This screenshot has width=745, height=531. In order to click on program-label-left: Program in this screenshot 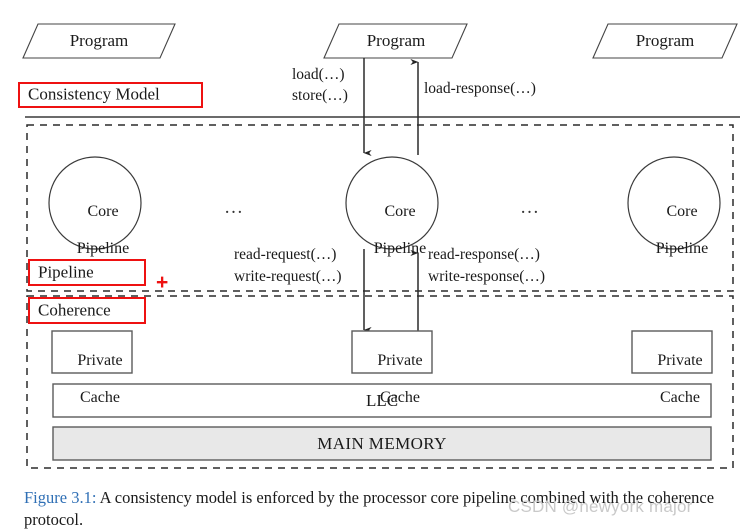, I will do `click(99, 40)`.